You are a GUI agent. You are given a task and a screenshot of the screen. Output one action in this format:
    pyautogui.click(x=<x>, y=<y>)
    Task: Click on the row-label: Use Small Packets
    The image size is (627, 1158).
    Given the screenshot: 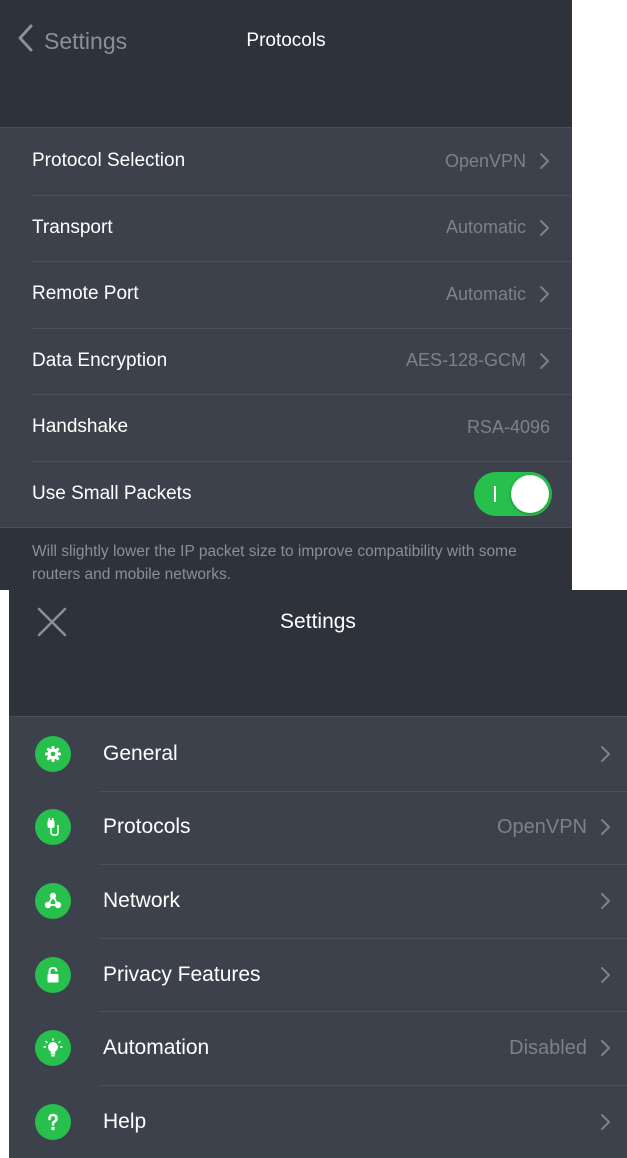 What is the action you would take?
    pyautogui.click(x=112, y=493)
    